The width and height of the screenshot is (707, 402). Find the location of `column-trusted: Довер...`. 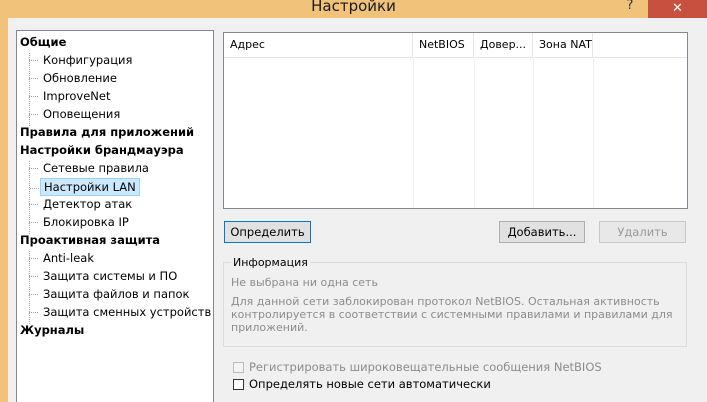

column-trusted: Довер... is located at coordinates (503, 45).